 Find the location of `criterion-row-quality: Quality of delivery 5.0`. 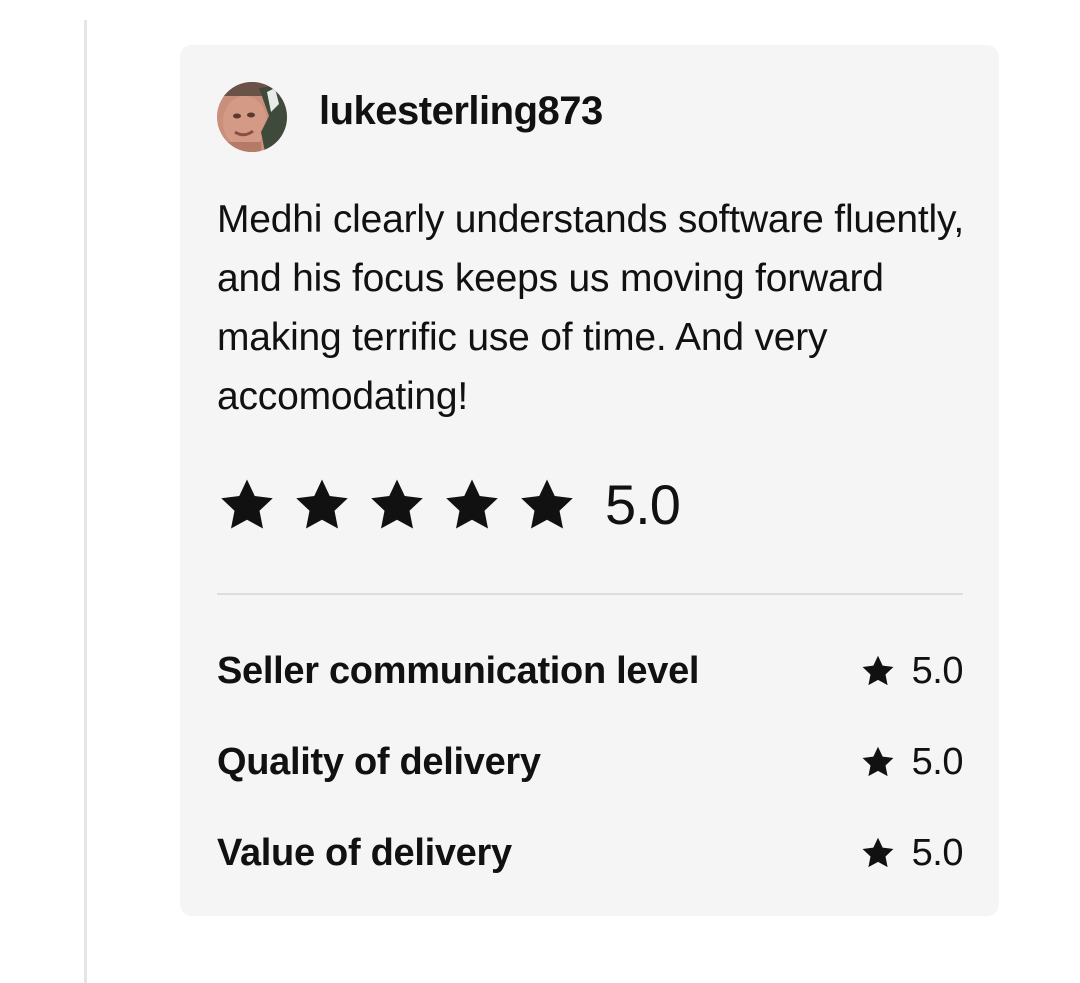

criterion-row-quality: Quality of delivery 5.0 is located at coordinates (590, 762).